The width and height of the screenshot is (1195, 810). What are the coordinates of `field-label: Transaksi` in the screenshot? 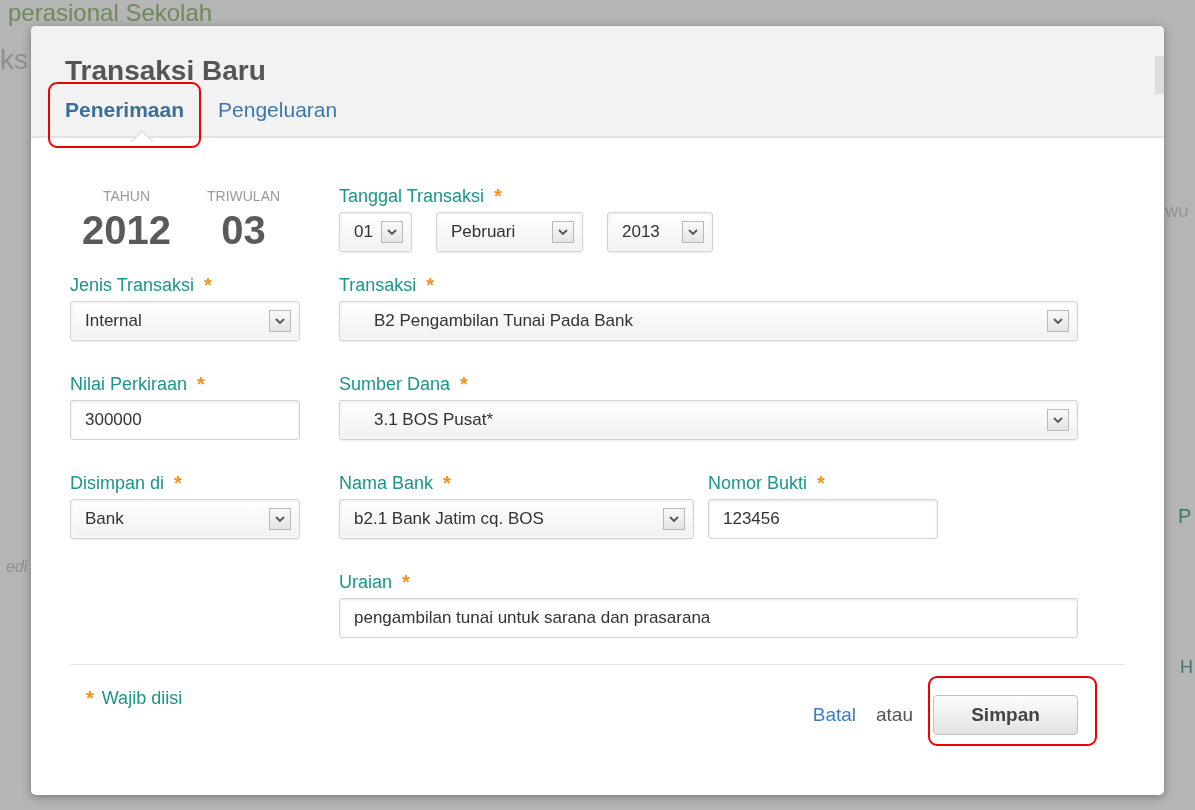 It's located at (378, 285).